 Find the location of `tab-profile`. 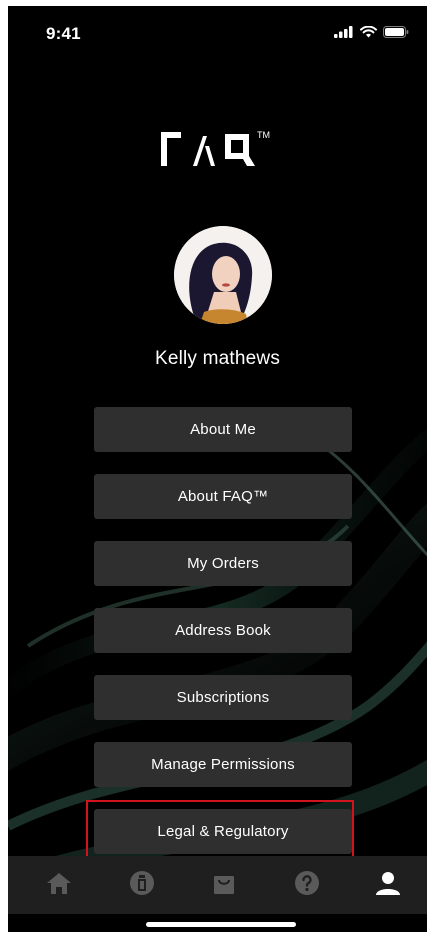

tab-profile is located at coordinates (388, 883).